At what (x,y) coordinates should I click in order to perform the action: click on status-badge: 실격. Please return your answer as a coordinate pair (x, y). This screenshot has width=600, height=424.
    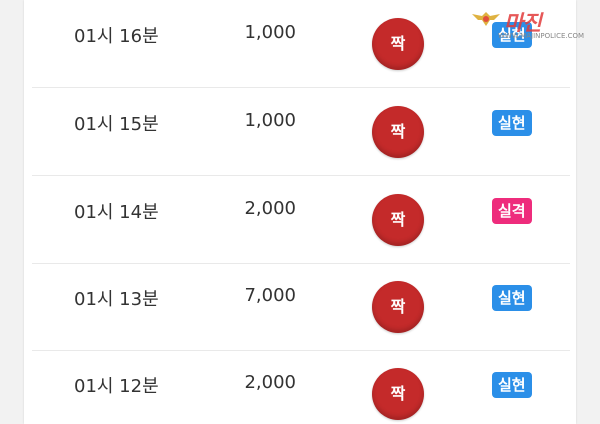
    Looking at the image, I should click on (512, 211).